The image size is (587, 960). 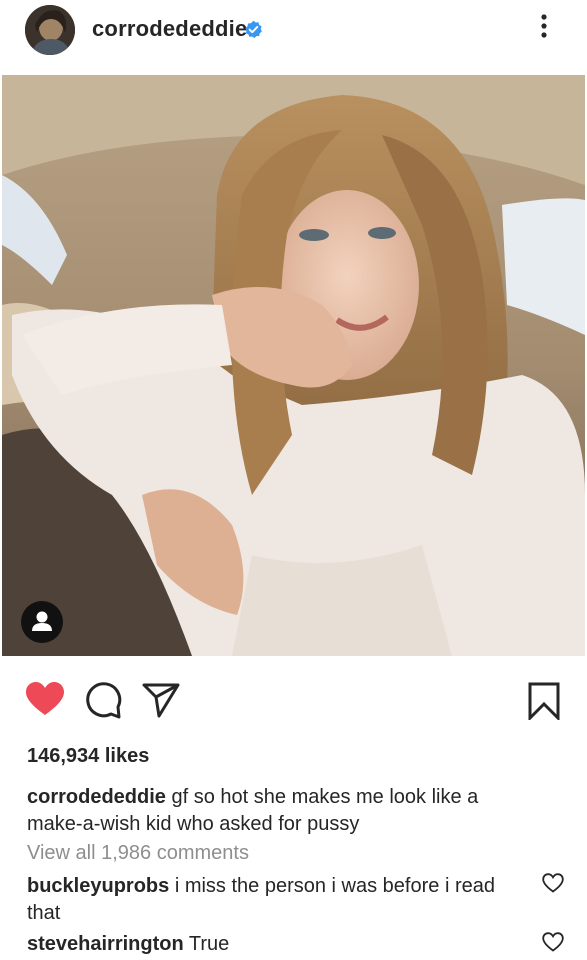 What do you see at coordinates (45, 699) in the screenshot?
I see `heart-icon` at bounding box center [45, 699].